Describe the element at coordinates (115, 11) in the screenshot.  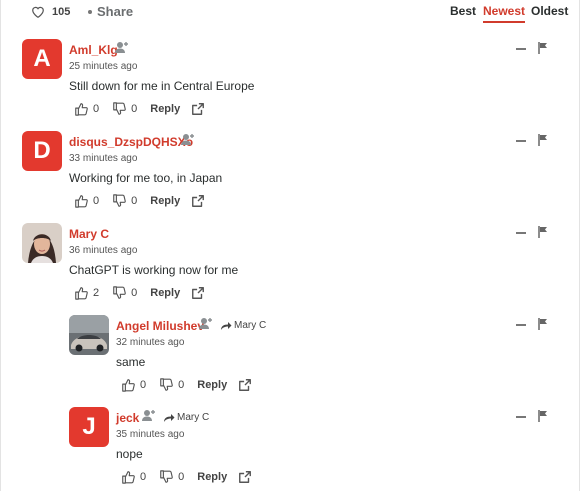
I see `share-button: Share` at that location.